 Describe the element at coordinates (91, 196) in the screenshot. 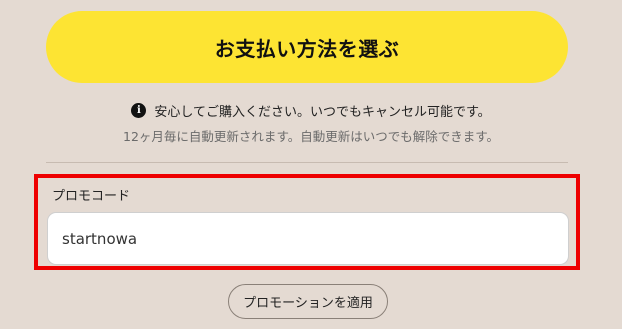

I see `promo-code-label: プロモコード` at that location.